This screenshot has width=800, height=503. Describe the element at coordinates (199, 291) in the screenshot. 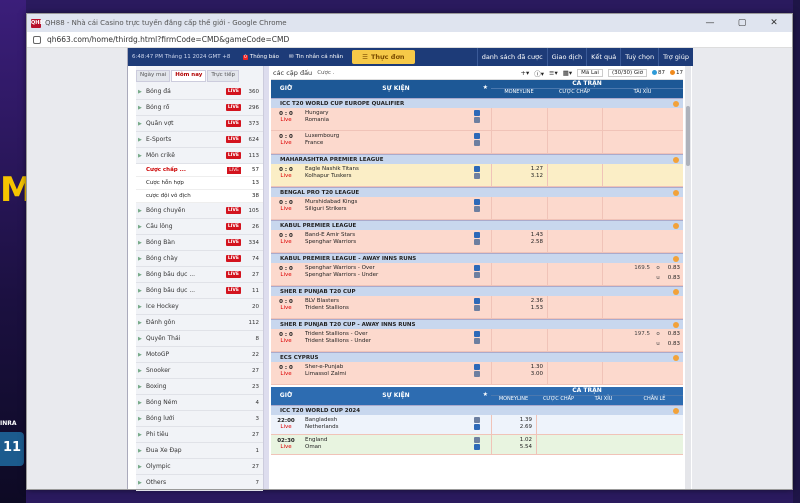

I see `sidebar-item: ▶ Bóng bầu dục ... LIVE 11` at that location.